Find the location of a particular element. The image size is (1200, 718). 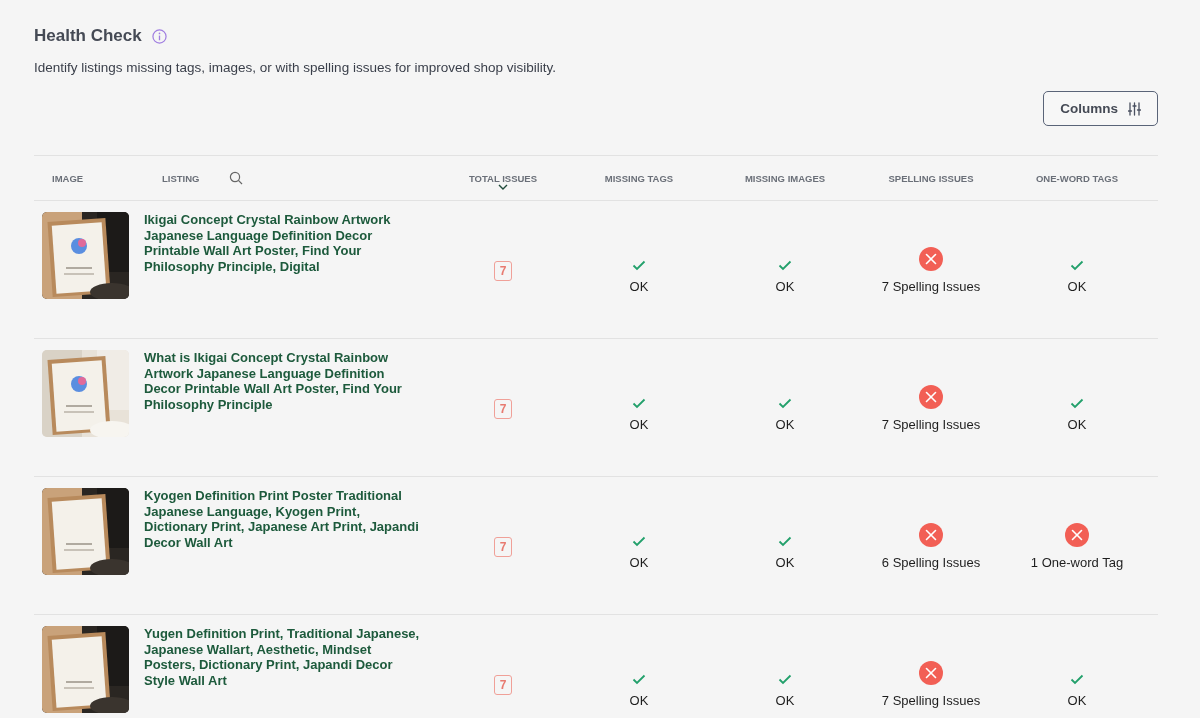

column-header: MISSING TAGS is located at coordinates (639, 178).